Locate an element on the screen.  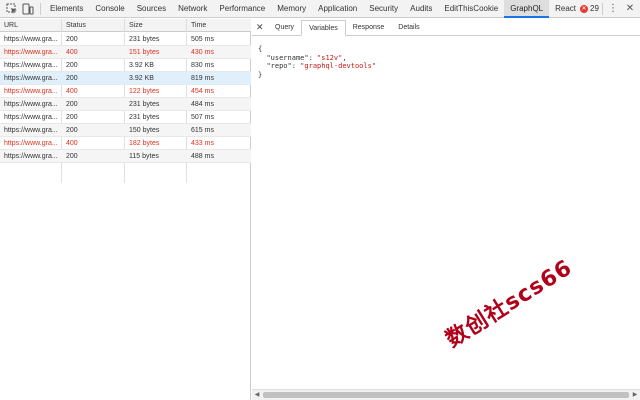
table-row: https://www.gra... 200 3.92 KB 819 ms is located at coordinates (125, 78).